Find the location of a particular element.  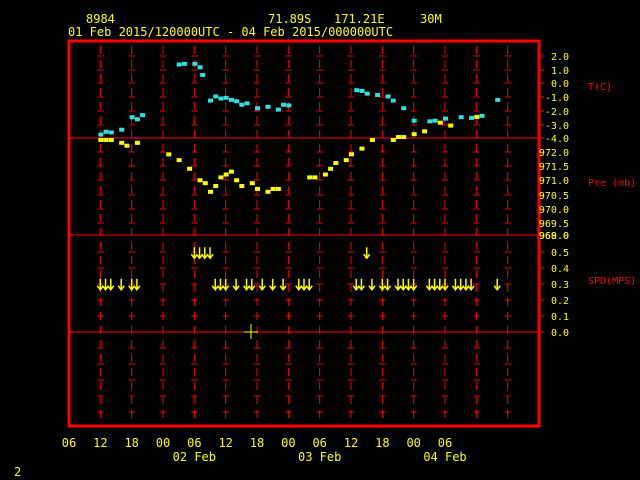

y-tick-label: 971.5 is located at coordinates (554, 167).